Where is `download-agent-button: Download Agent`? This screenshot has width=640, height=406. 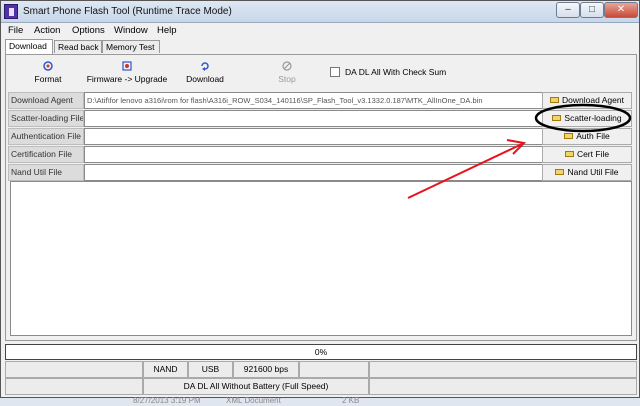
download-agent-button: Download Agent is located at coordinates (587, 100).